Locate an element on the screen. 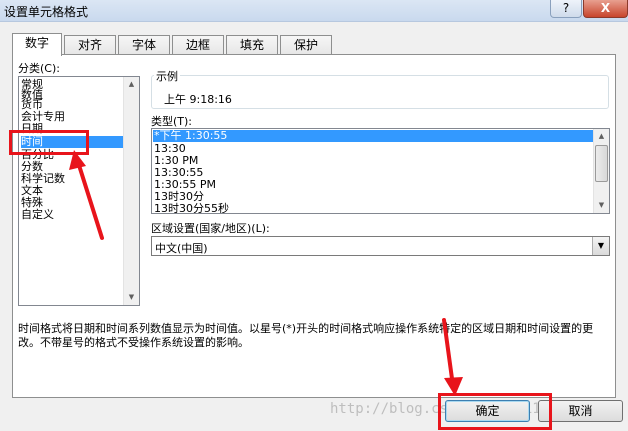  tab-number: 数字 is located at coordinates (37, 44).